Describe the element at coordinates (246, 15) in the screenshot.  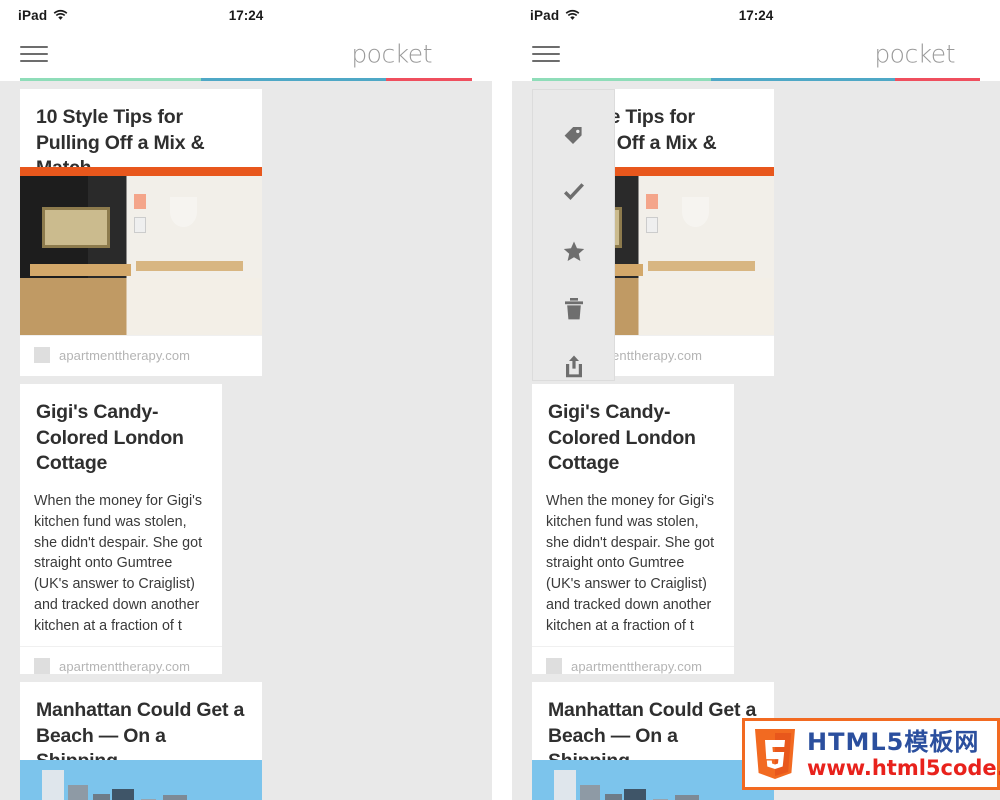
I see `status-bar-left: iPad 17:24` at that location.